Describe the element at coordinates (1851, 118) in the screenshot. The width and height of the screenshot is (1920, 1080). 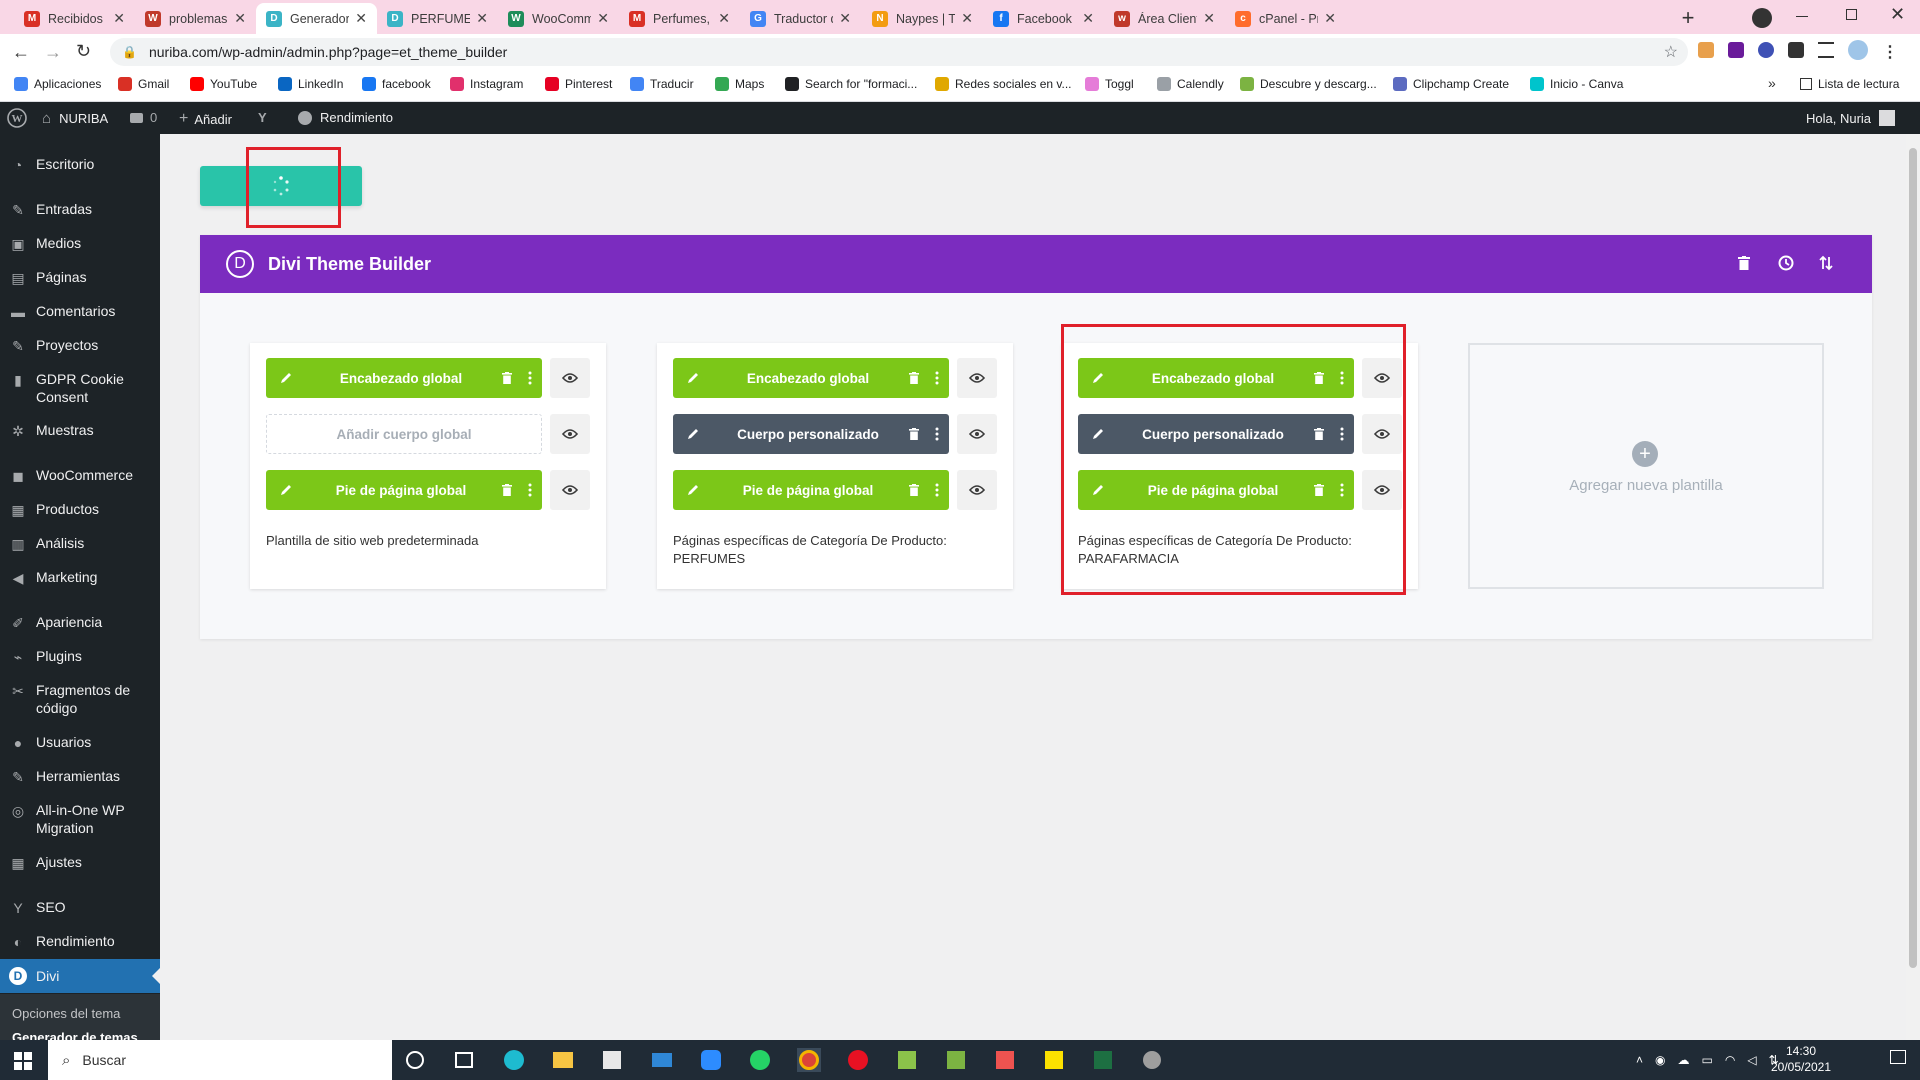
I see `user-menu: Hola, Nuria` at that location.